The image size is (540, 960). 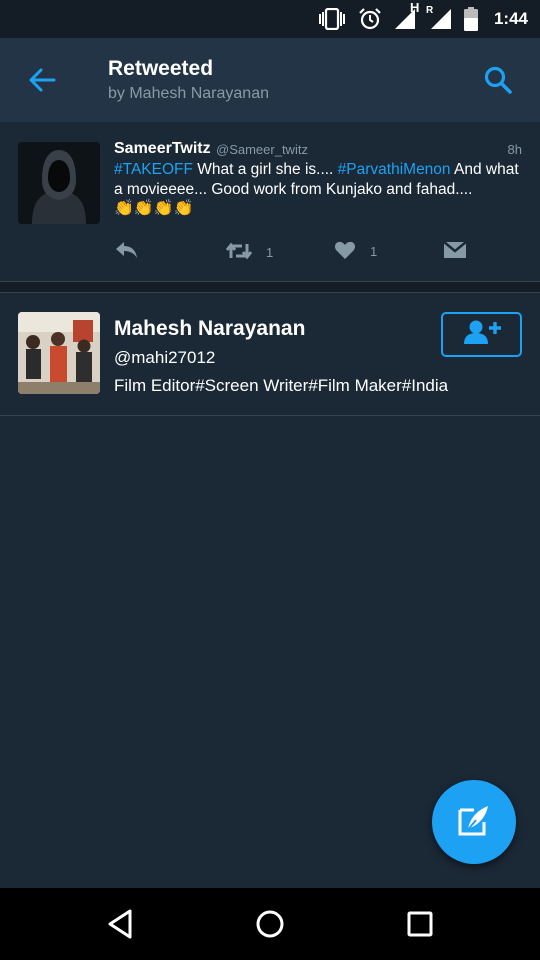 What do you see at coordinates (239, 252) in the screenshot?
I see `retweet-icon` at bounding box center [239, 252].